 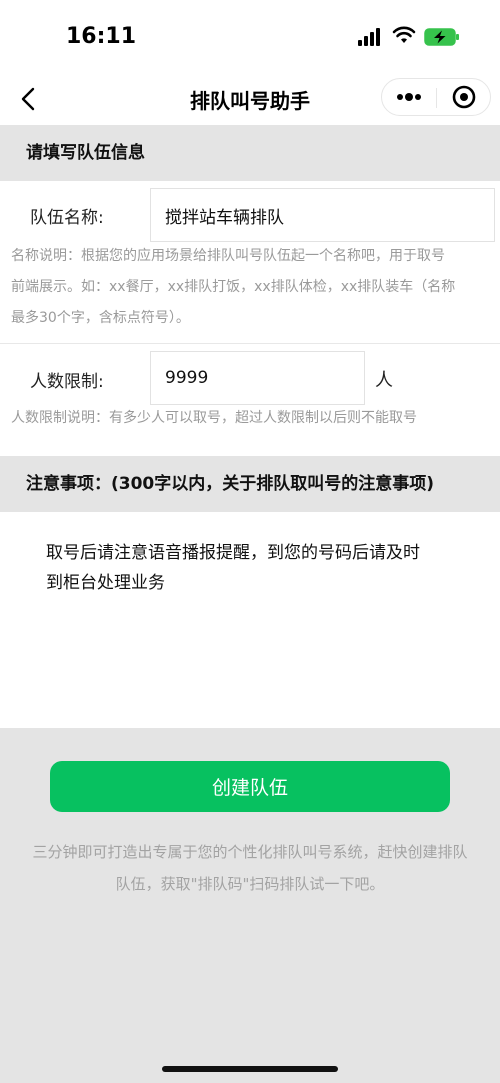 I want to click on cellular-signal-icon, so click(x=371, y=37).